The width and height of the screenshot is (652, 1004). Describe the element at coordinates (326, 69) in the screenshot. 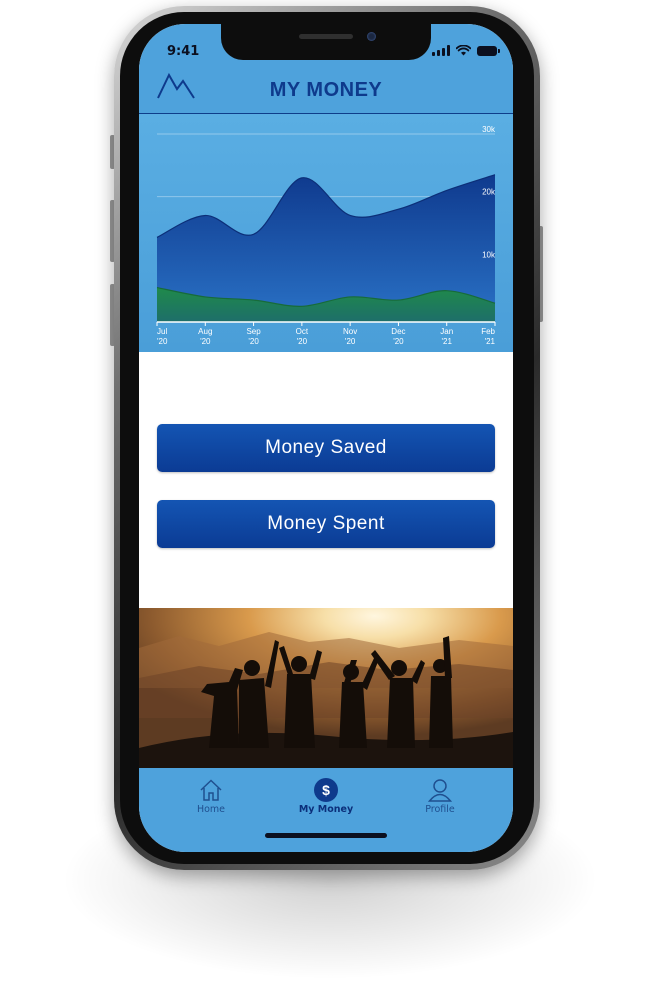

I see `app-header: 9:41 MY MONEY` at that location.